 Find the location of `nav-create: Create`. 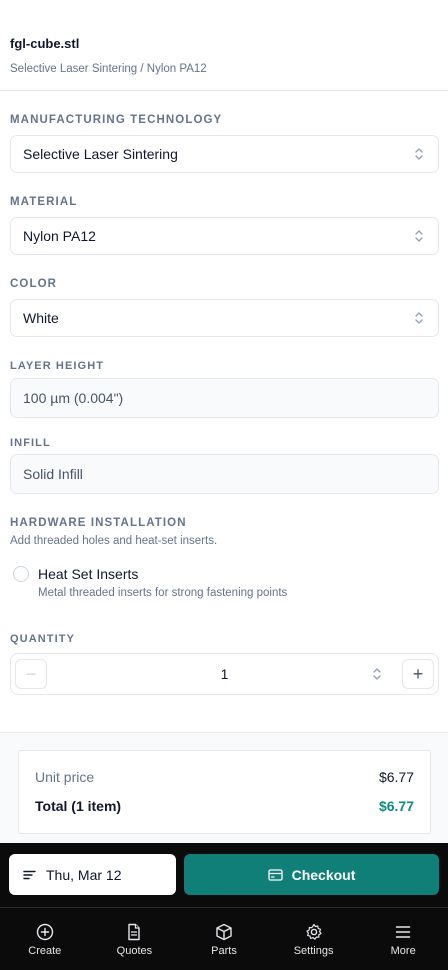

nav-create: Create is located at coordinates (45, 939).